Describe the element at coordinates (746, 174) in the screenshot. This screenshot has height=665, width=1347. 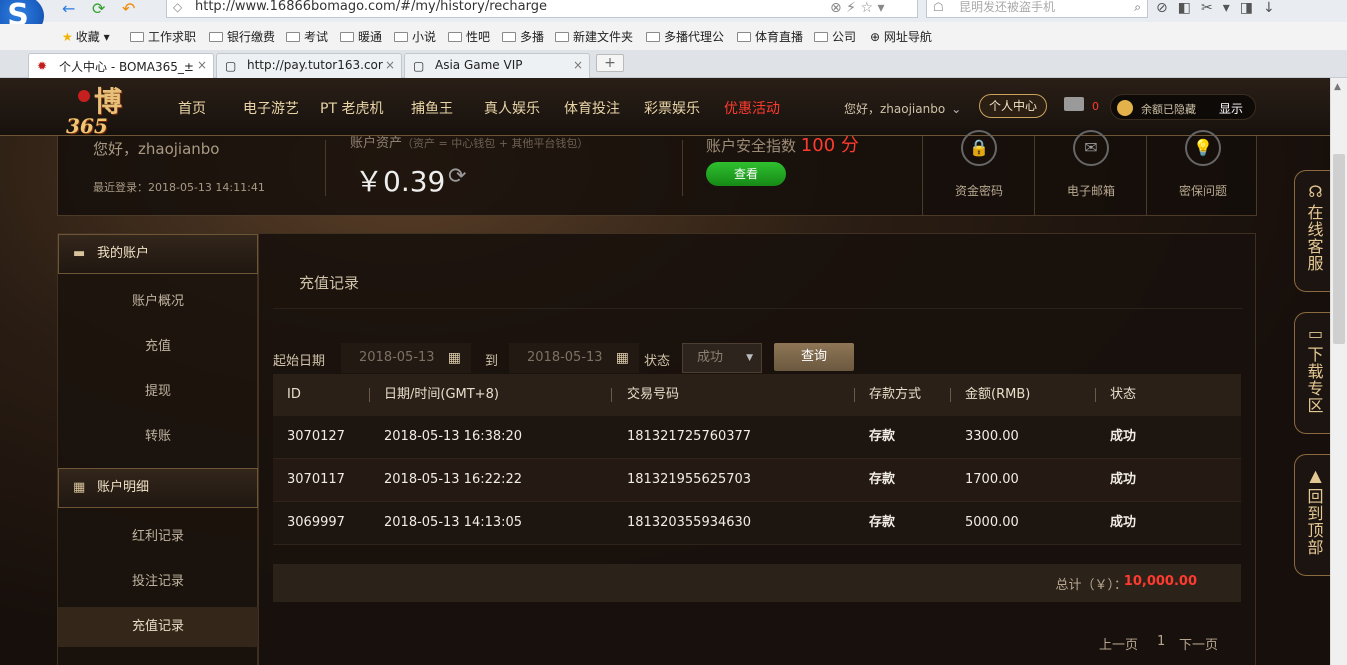
I see `view-safety-button: 查看` at that location.